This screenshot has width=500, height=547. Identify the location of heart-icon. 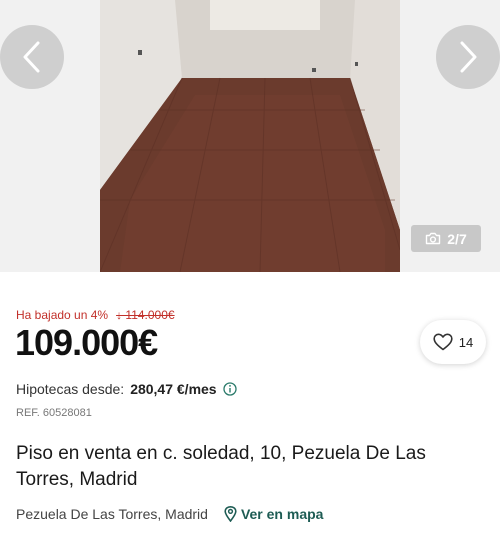
(443, 342).